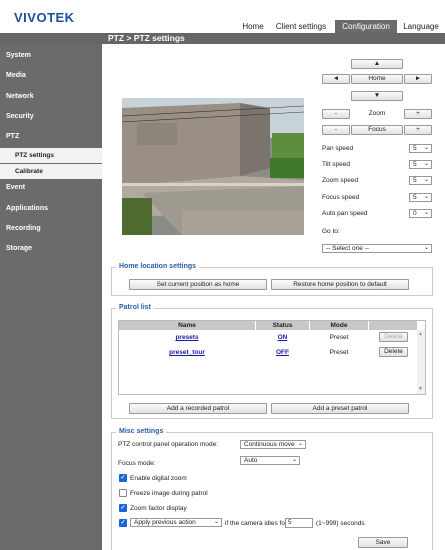  I want to click on sidebar-sub-calibrate: Calibrate, so click(51, 171).